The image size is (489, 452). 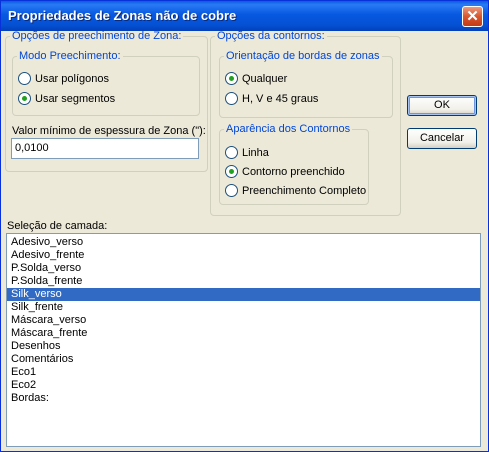 I want to click on radio-use-segments: Usar segmentos, so click(x=66, y=98).